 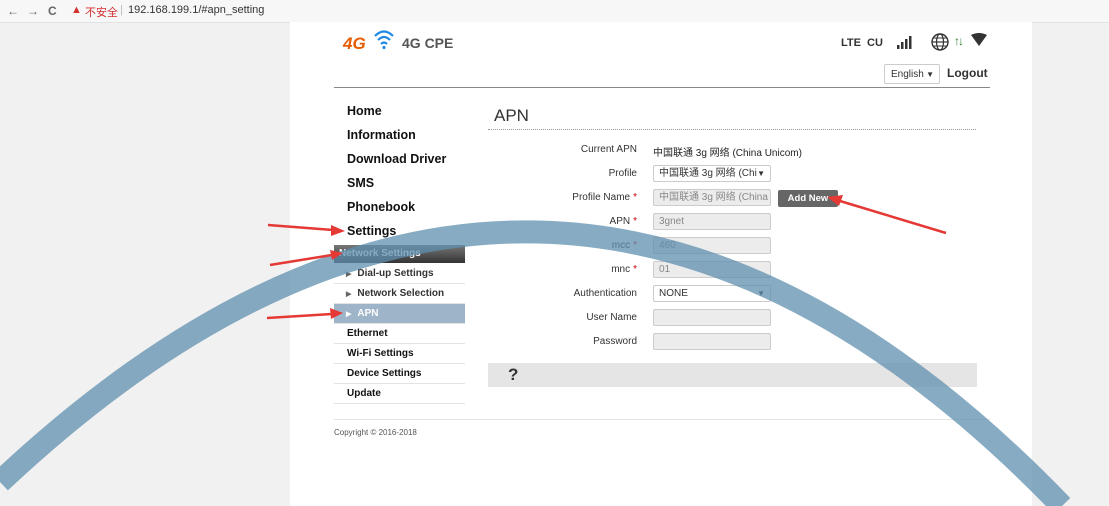 What do you see at coordinates (360, 183) in the screenshot?
I see `nav-sms: SMS` at bounding box center [360, 183].